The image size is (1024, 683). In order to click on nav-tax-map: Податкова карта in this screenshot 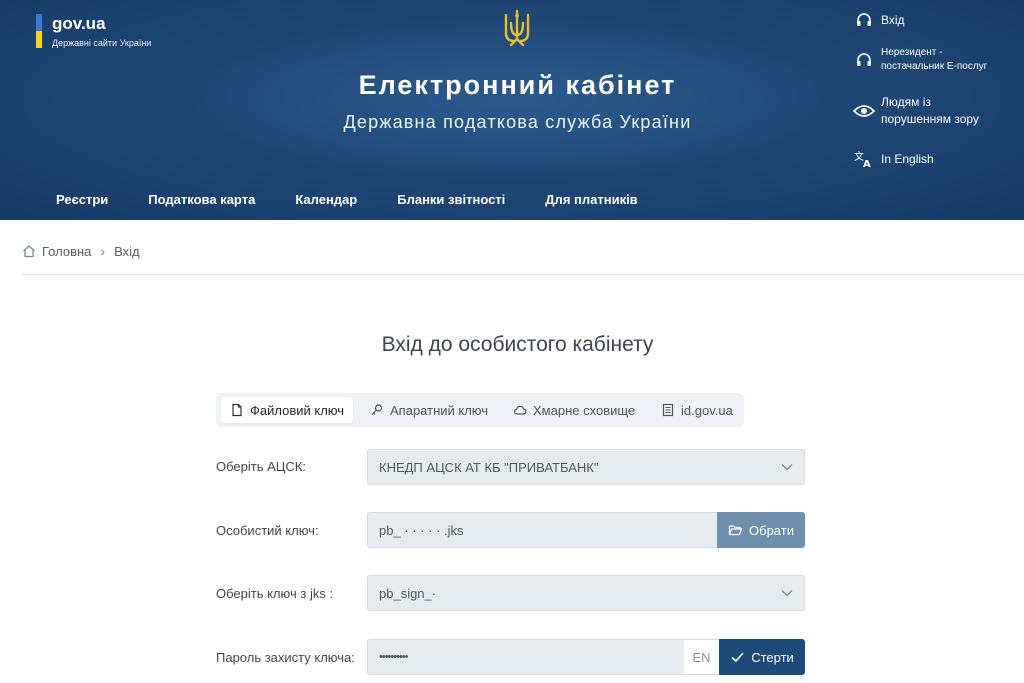, I will do `click(201, 199)`.